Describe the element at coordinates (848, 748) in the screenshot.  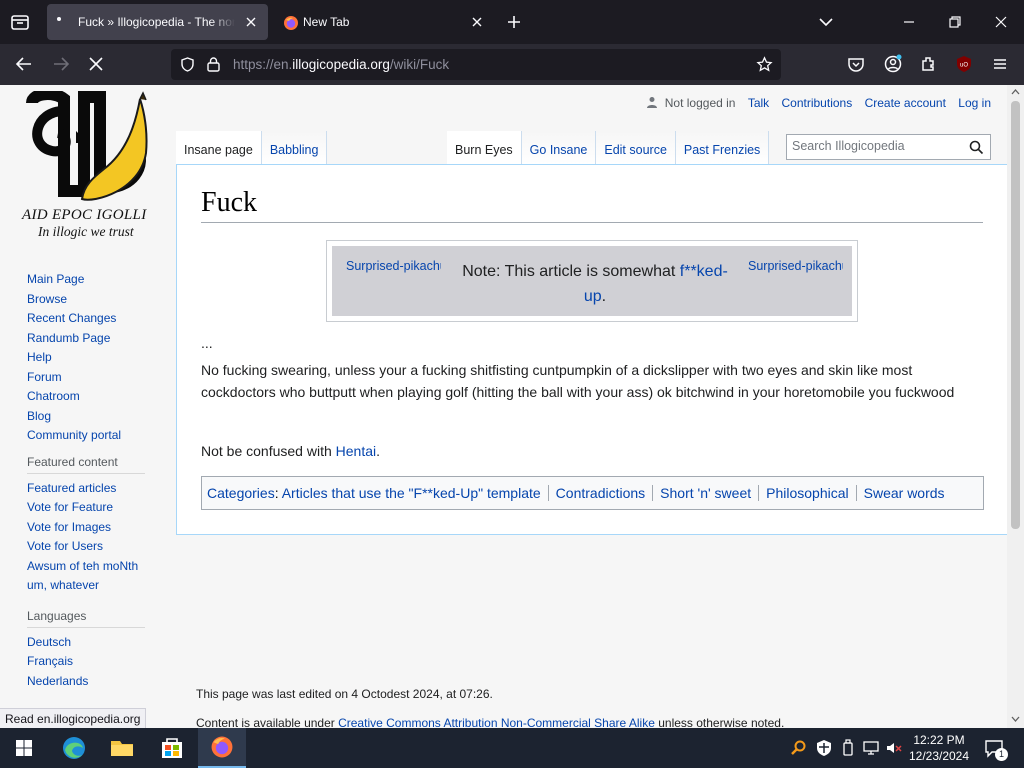
I see `usb-device-tray-icon` at that location.